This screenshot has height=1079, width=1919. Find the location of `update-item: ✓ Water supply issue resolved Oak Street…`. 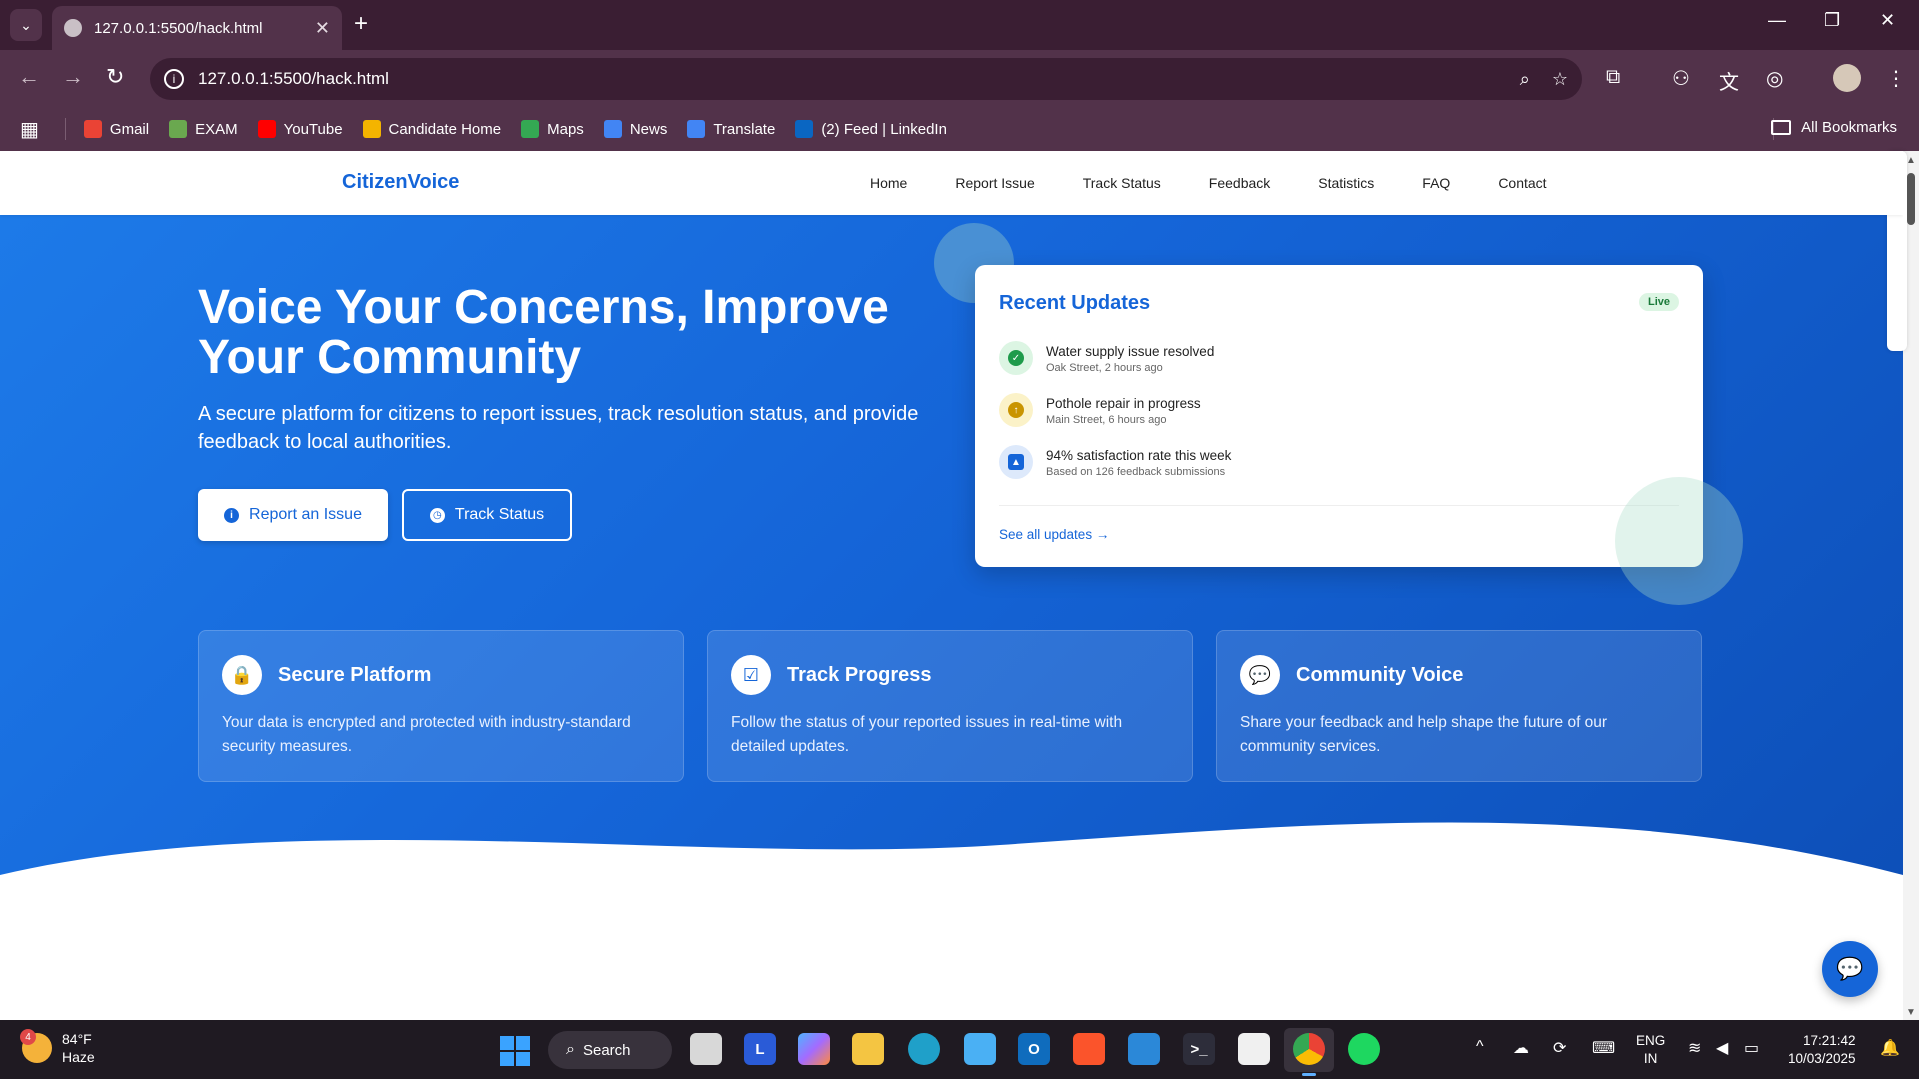

update-item: ✓ Water supply issue resolved Oak Street… is located at coordinates (1106, 358).